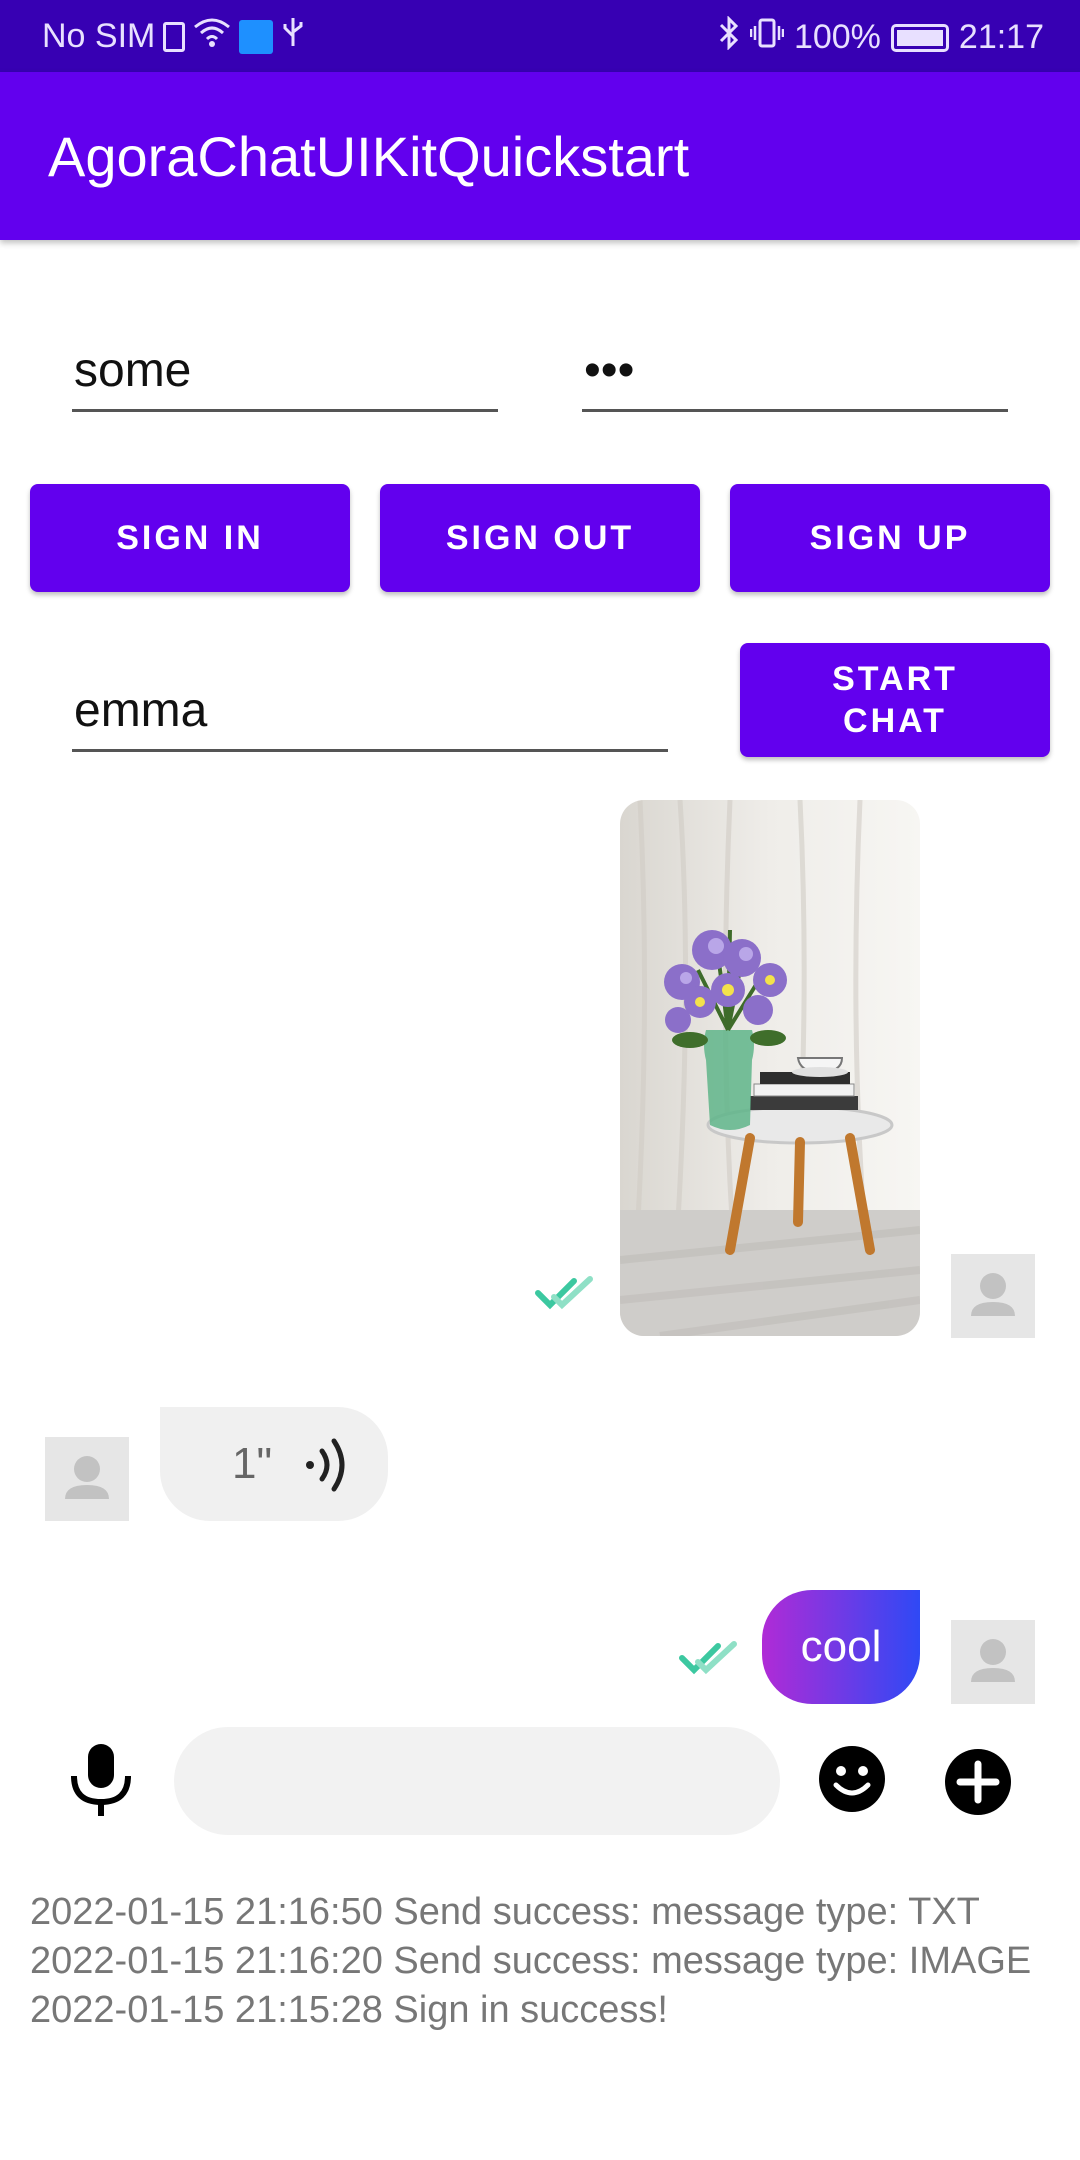 Image resolution: width=1080 pixels, height=2160 pixels. Describe the element at coordinates (895, 700) in the screenshot. I see `start-chat-button: START CHAT` at that location.